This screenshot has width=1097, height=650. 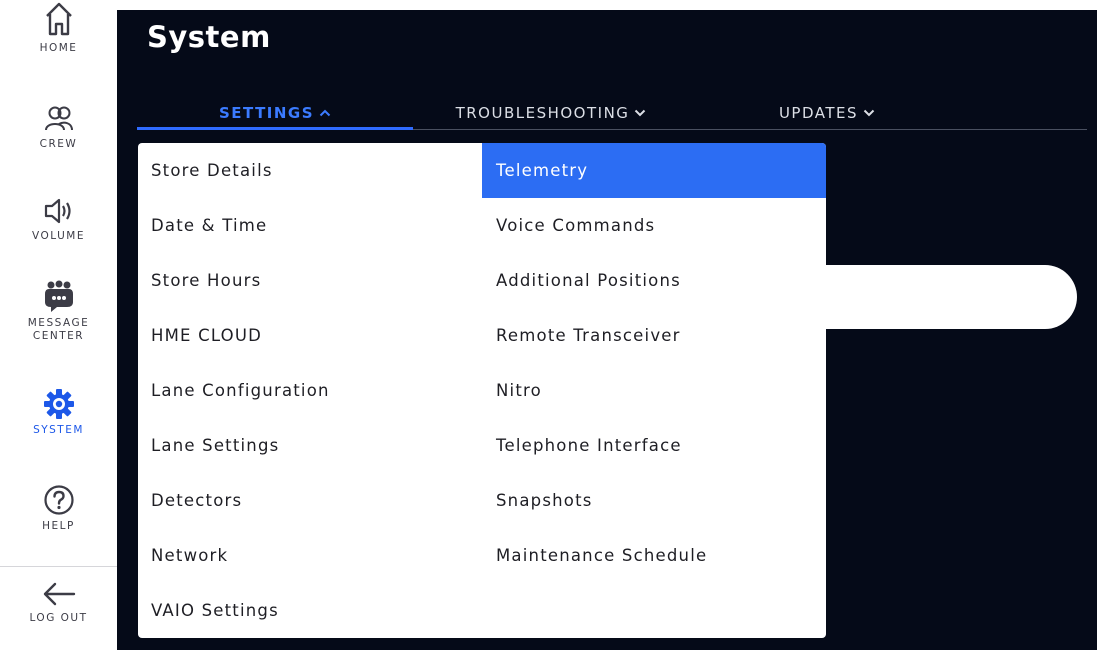 I want to click on sidebar-item-volume: VOLUME, so click(x=58, y=219).